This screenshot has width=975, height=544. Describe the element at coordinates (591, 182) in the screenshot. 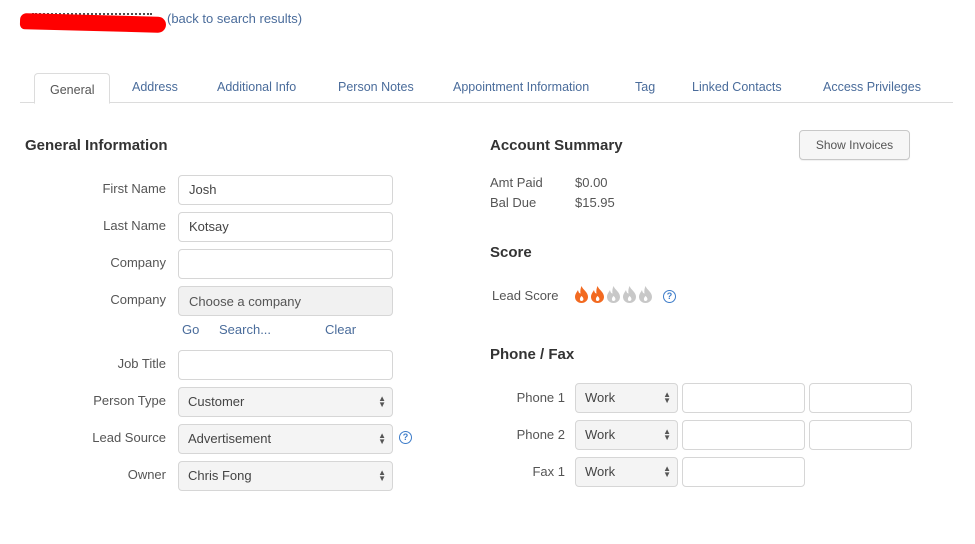

I see `amt-paid-value: $0.00` at that location.